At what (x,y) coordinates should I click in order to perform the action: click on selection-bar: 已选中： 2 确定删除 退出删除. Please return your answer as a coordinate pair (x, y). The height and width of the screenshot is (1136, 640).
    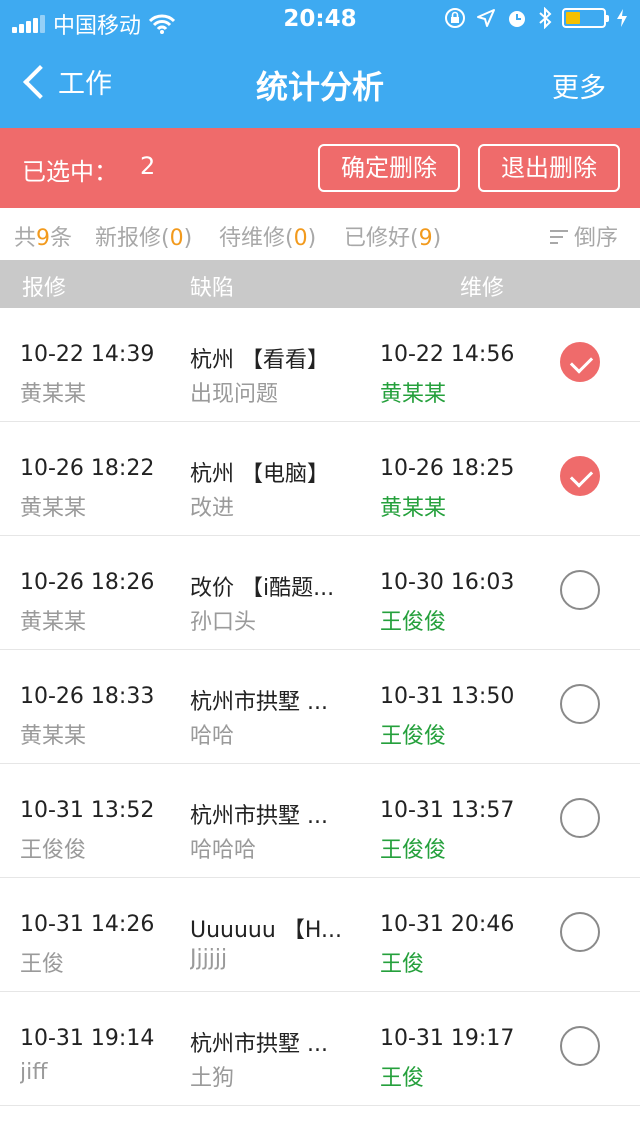
    Looking at the image, I should click on (320, 168).